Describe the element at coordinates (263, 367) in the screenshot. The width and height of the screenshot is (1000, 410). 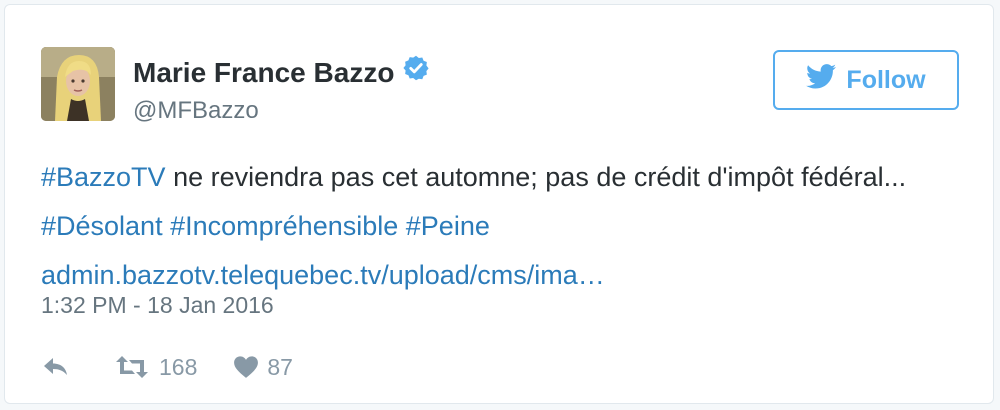
I see `like-button: 87` at that location.